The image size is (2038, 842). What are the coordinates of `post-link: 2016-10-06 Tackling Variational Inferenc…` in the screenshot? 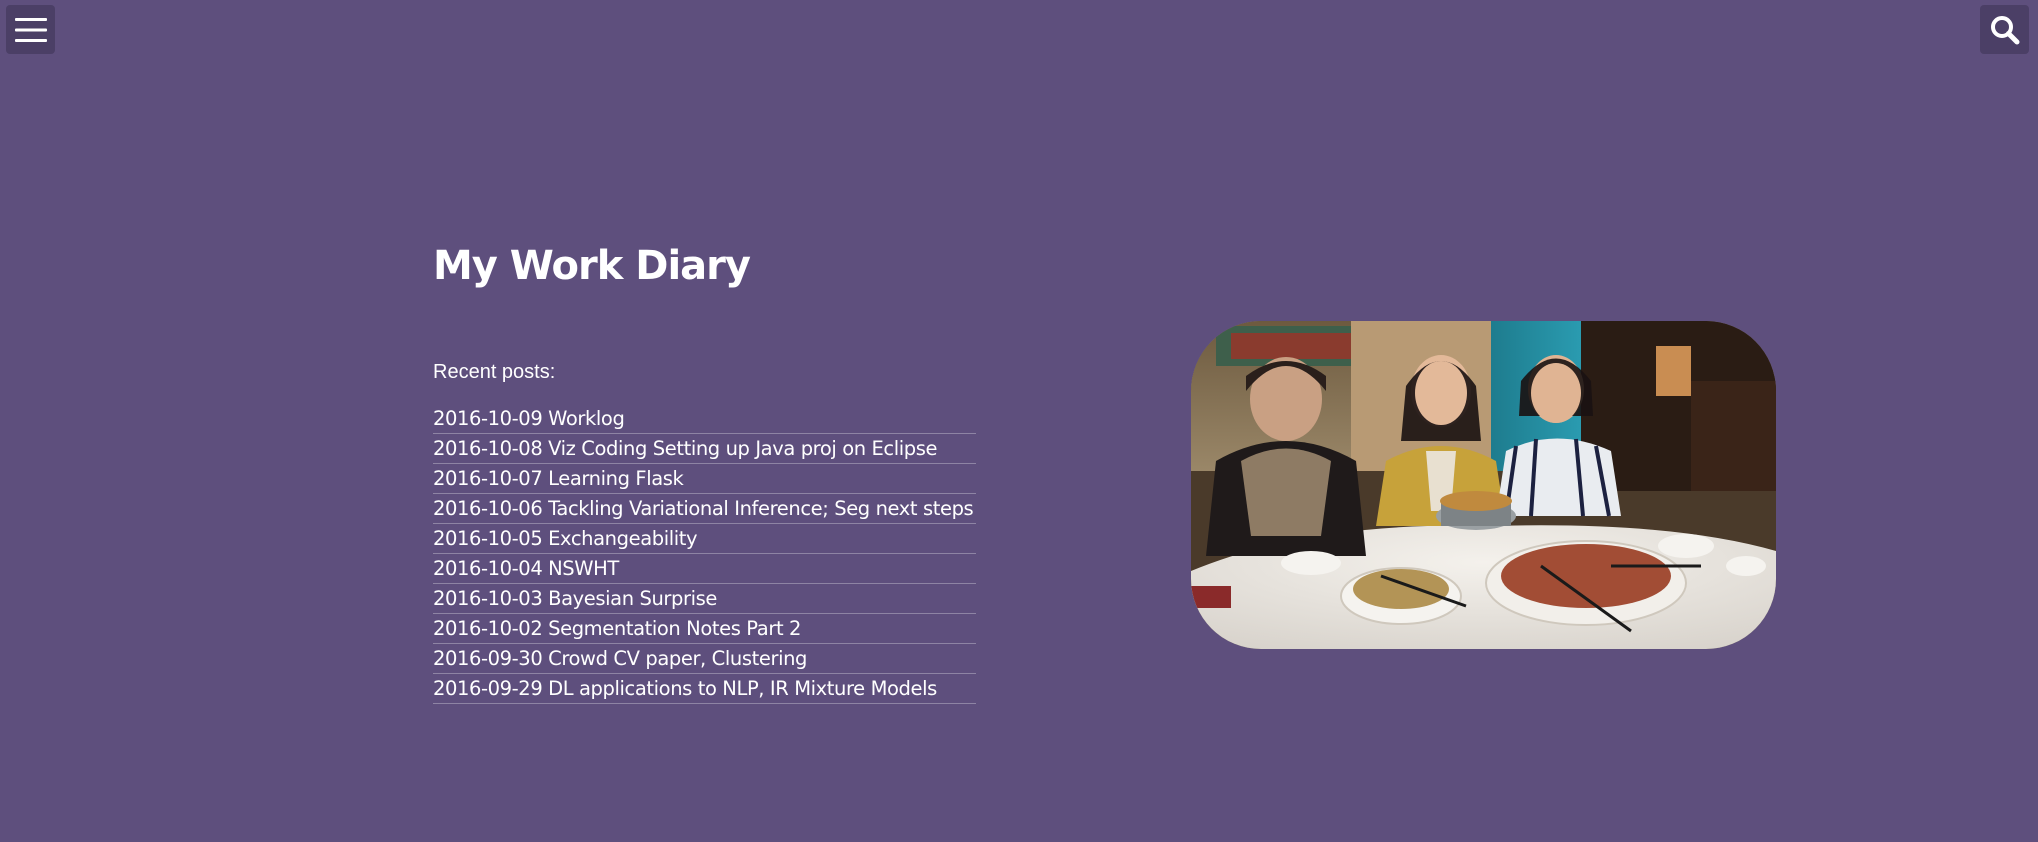 It's located at (704, 508).